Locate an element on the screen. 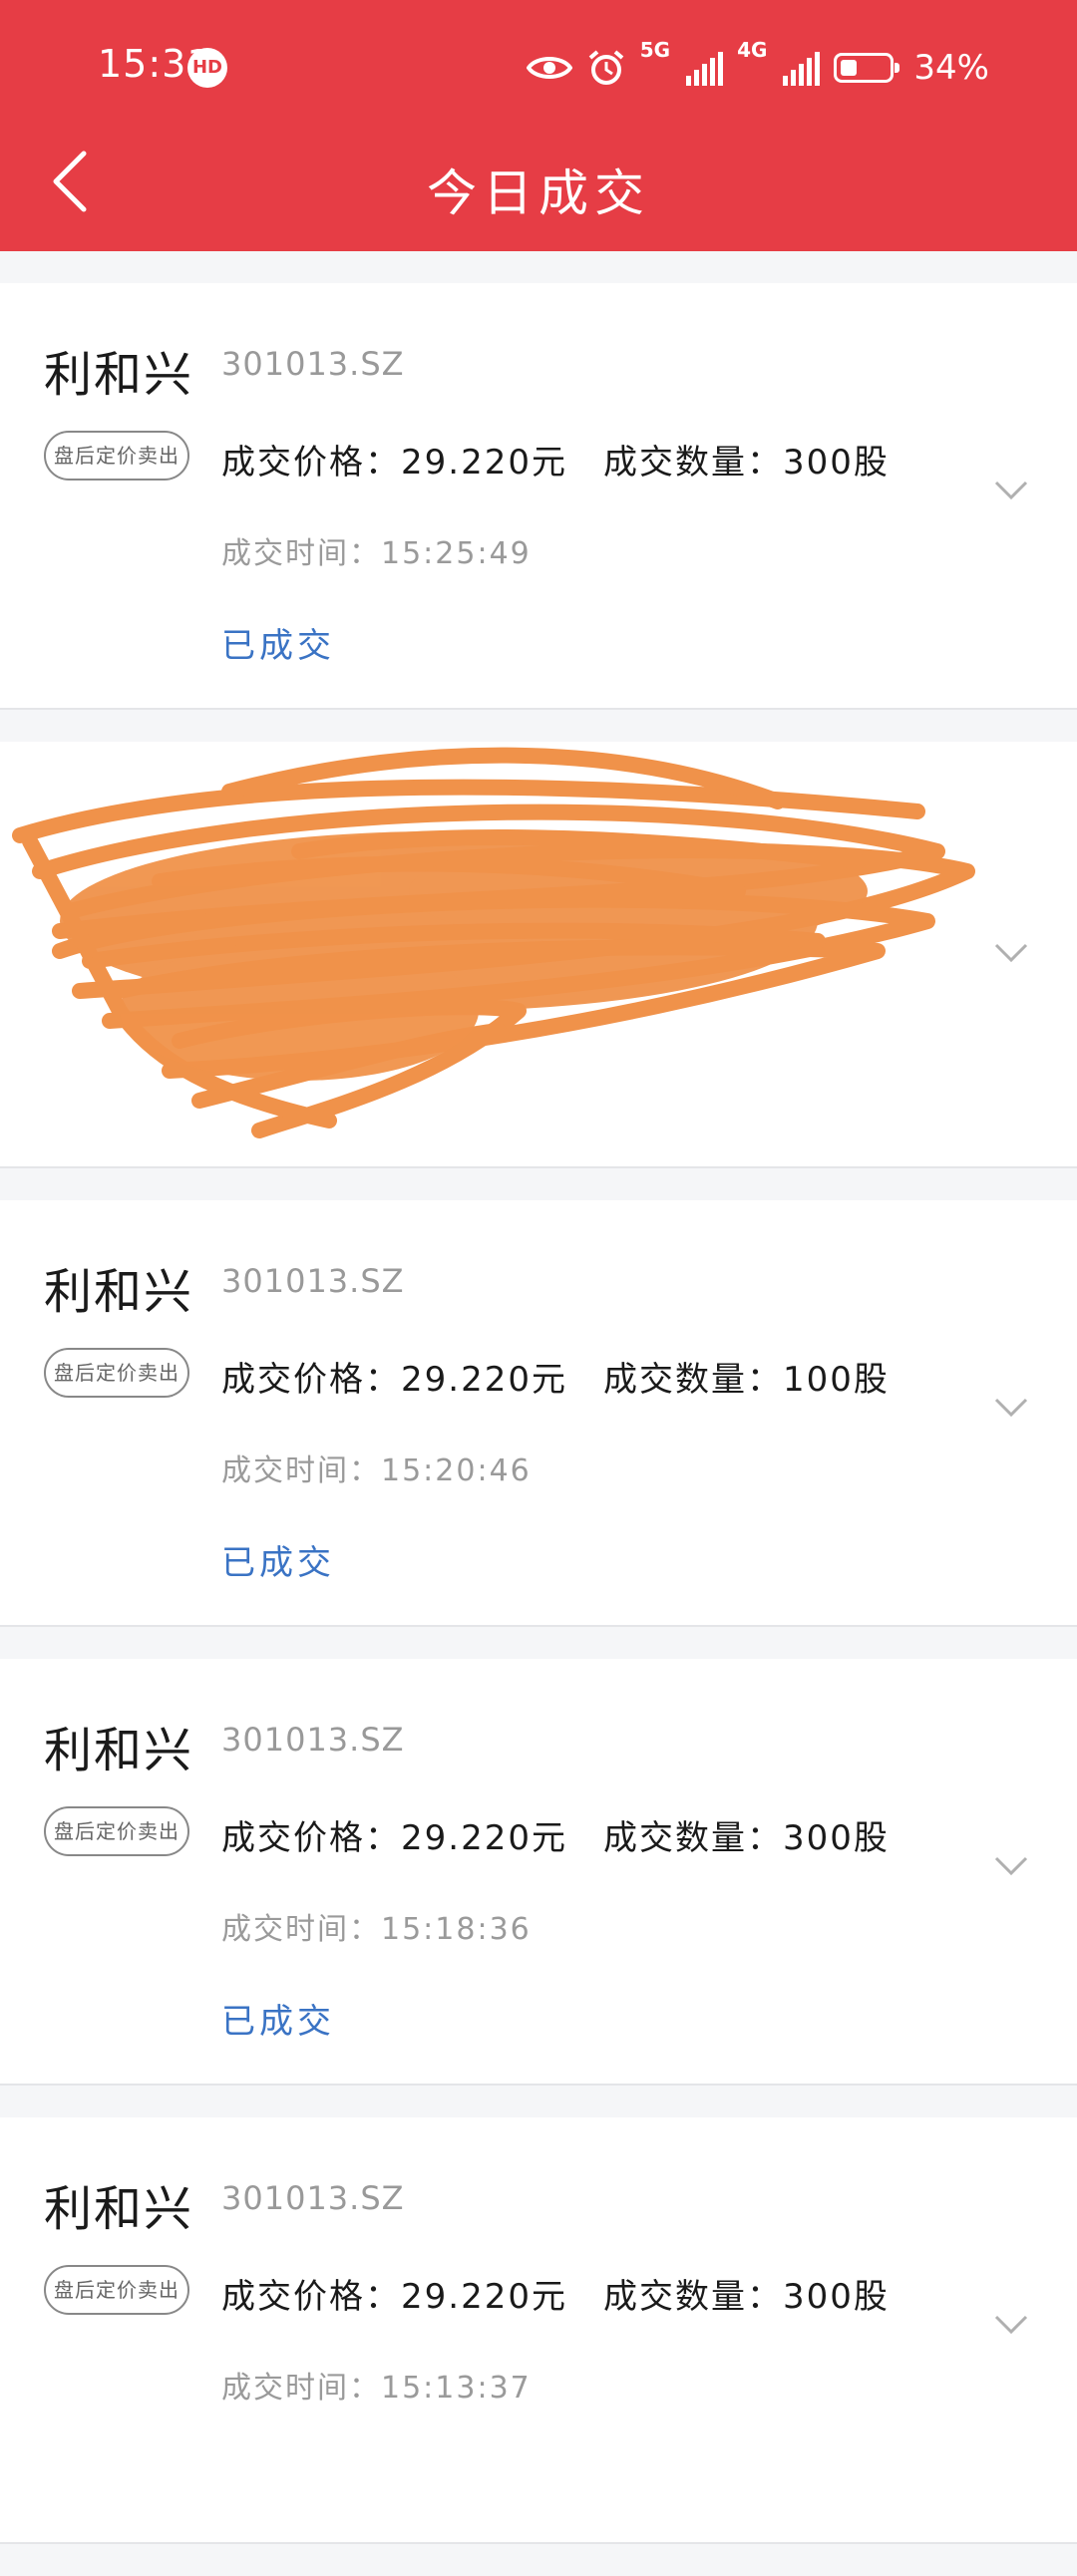 The height and width of the screenshot is (2576, 1077). battery-icon is located at coordinates (867, 68).